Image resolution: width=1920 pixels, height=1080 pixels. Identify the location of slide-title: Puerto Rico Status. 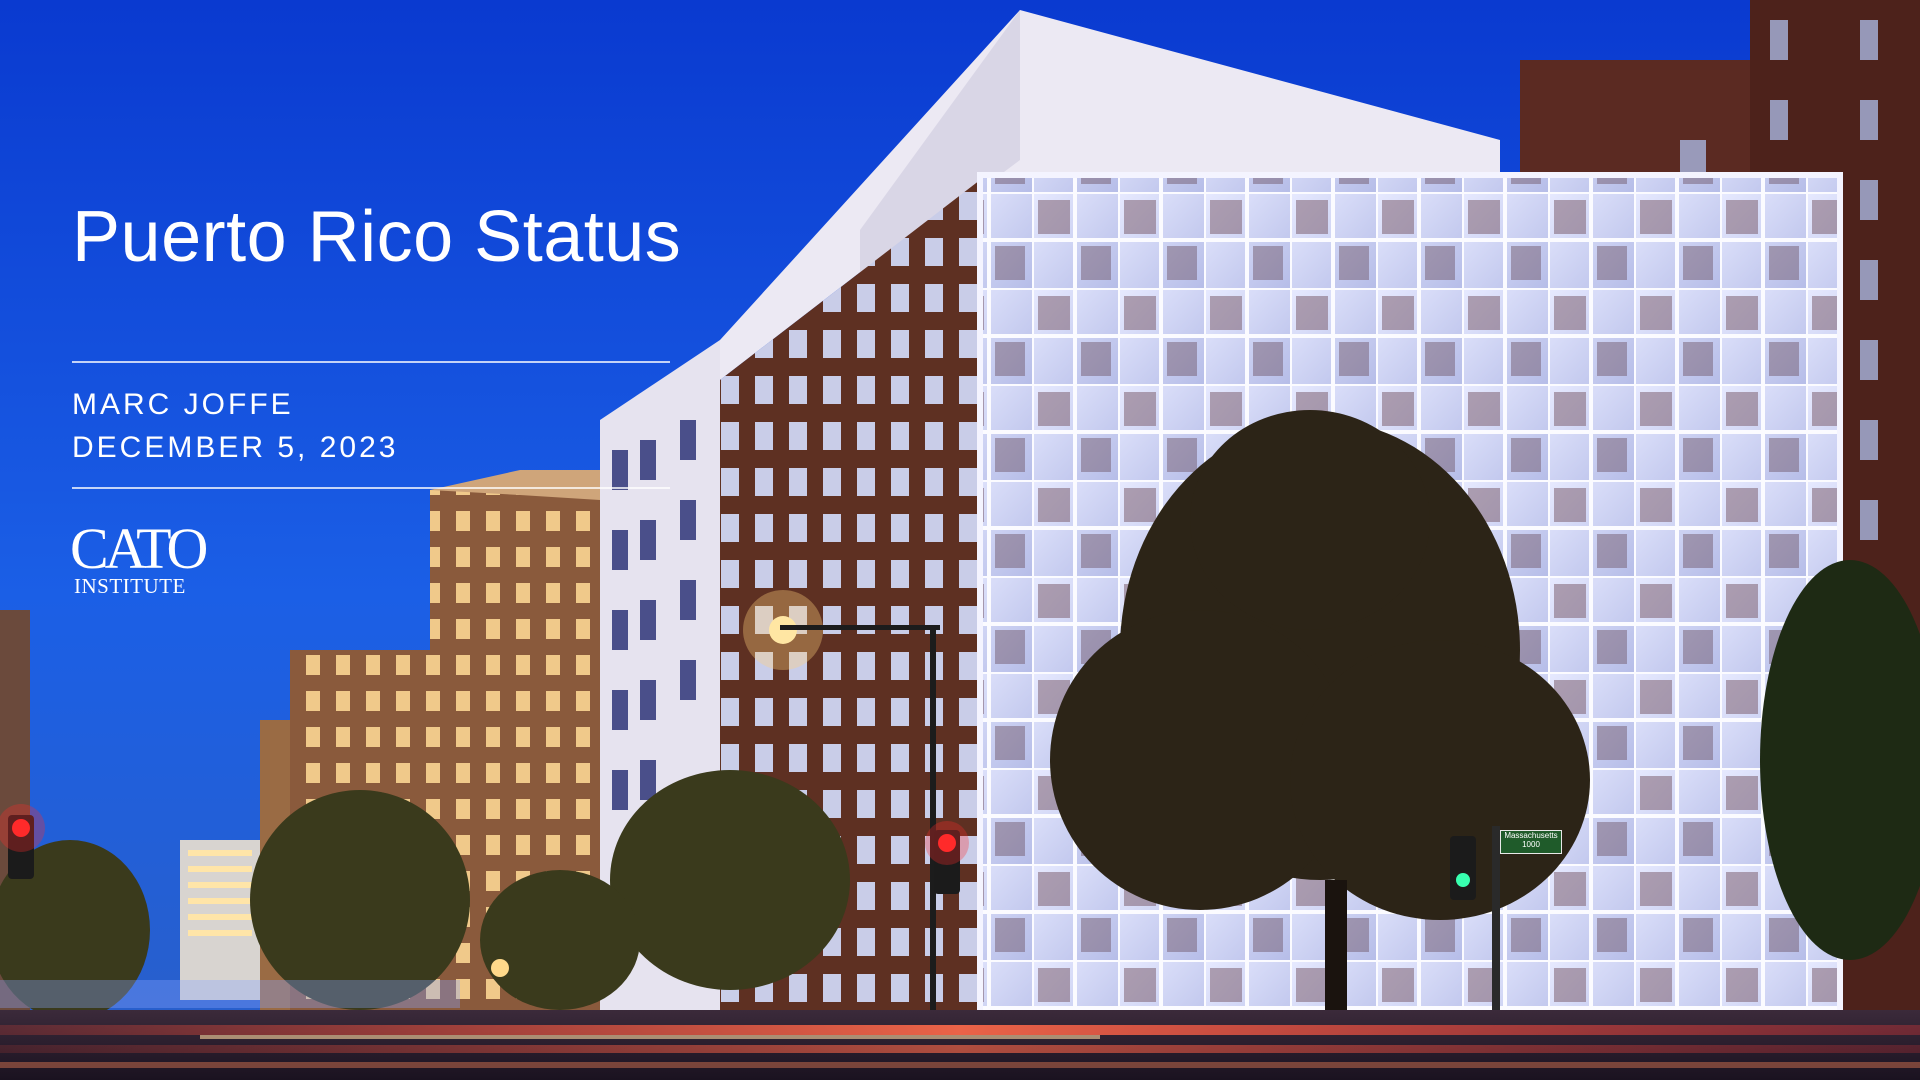
(377, 237).